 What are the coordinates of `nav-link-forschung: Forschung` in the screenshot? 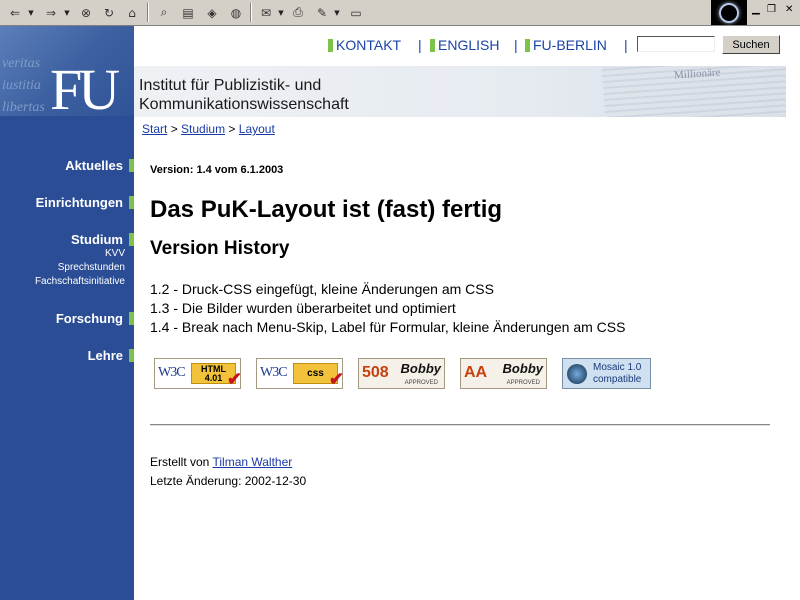 It's located at (89, 318).